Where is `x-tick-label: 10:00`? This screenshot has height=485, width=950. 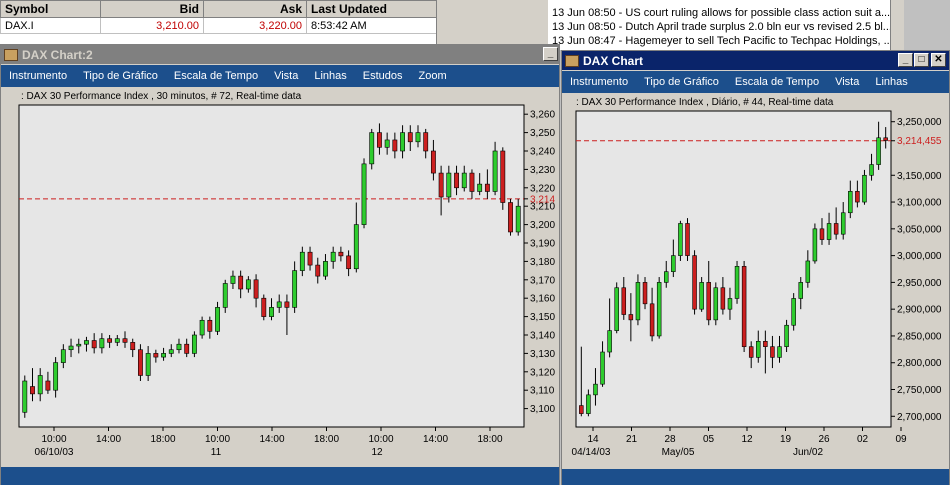
x-tick-label: 10:00 is located at coordinates (380, 439).